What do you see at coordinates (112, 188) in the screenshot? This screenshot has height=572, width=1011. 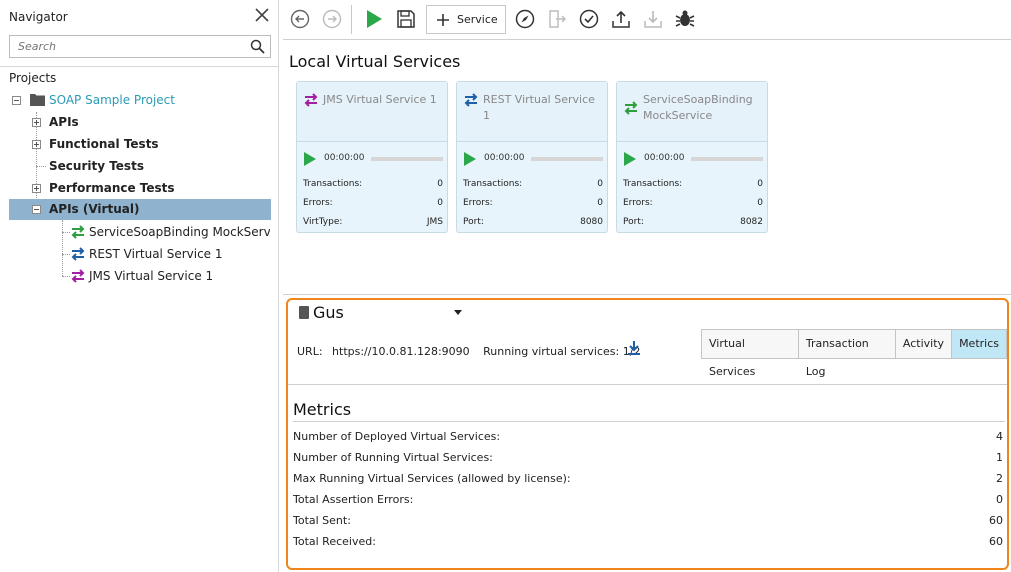 I see `tree-item-label: Performance Tests` at bounding box center [112, 188].